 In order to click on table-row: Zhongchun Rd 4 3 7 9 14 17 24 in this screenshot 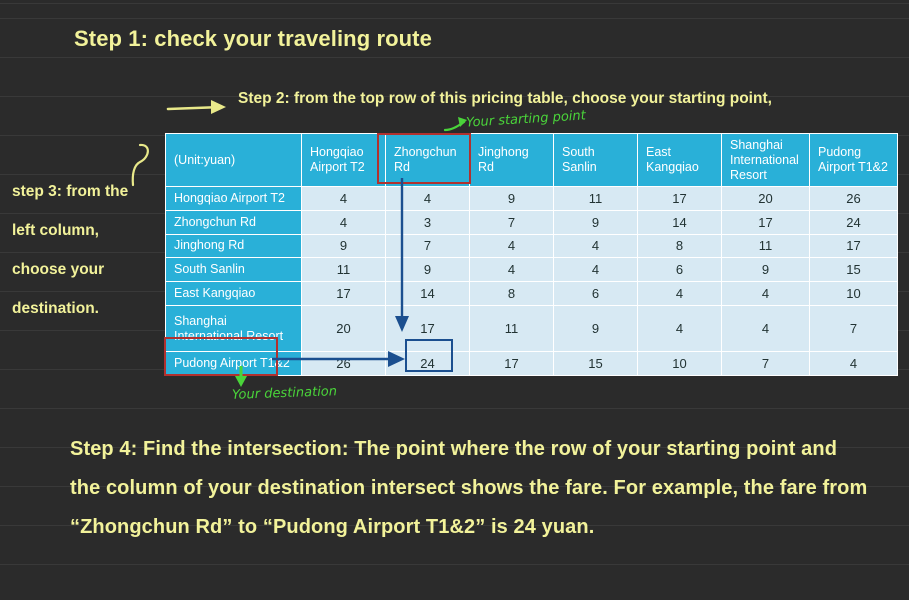, I will do `click(531, 222)`.